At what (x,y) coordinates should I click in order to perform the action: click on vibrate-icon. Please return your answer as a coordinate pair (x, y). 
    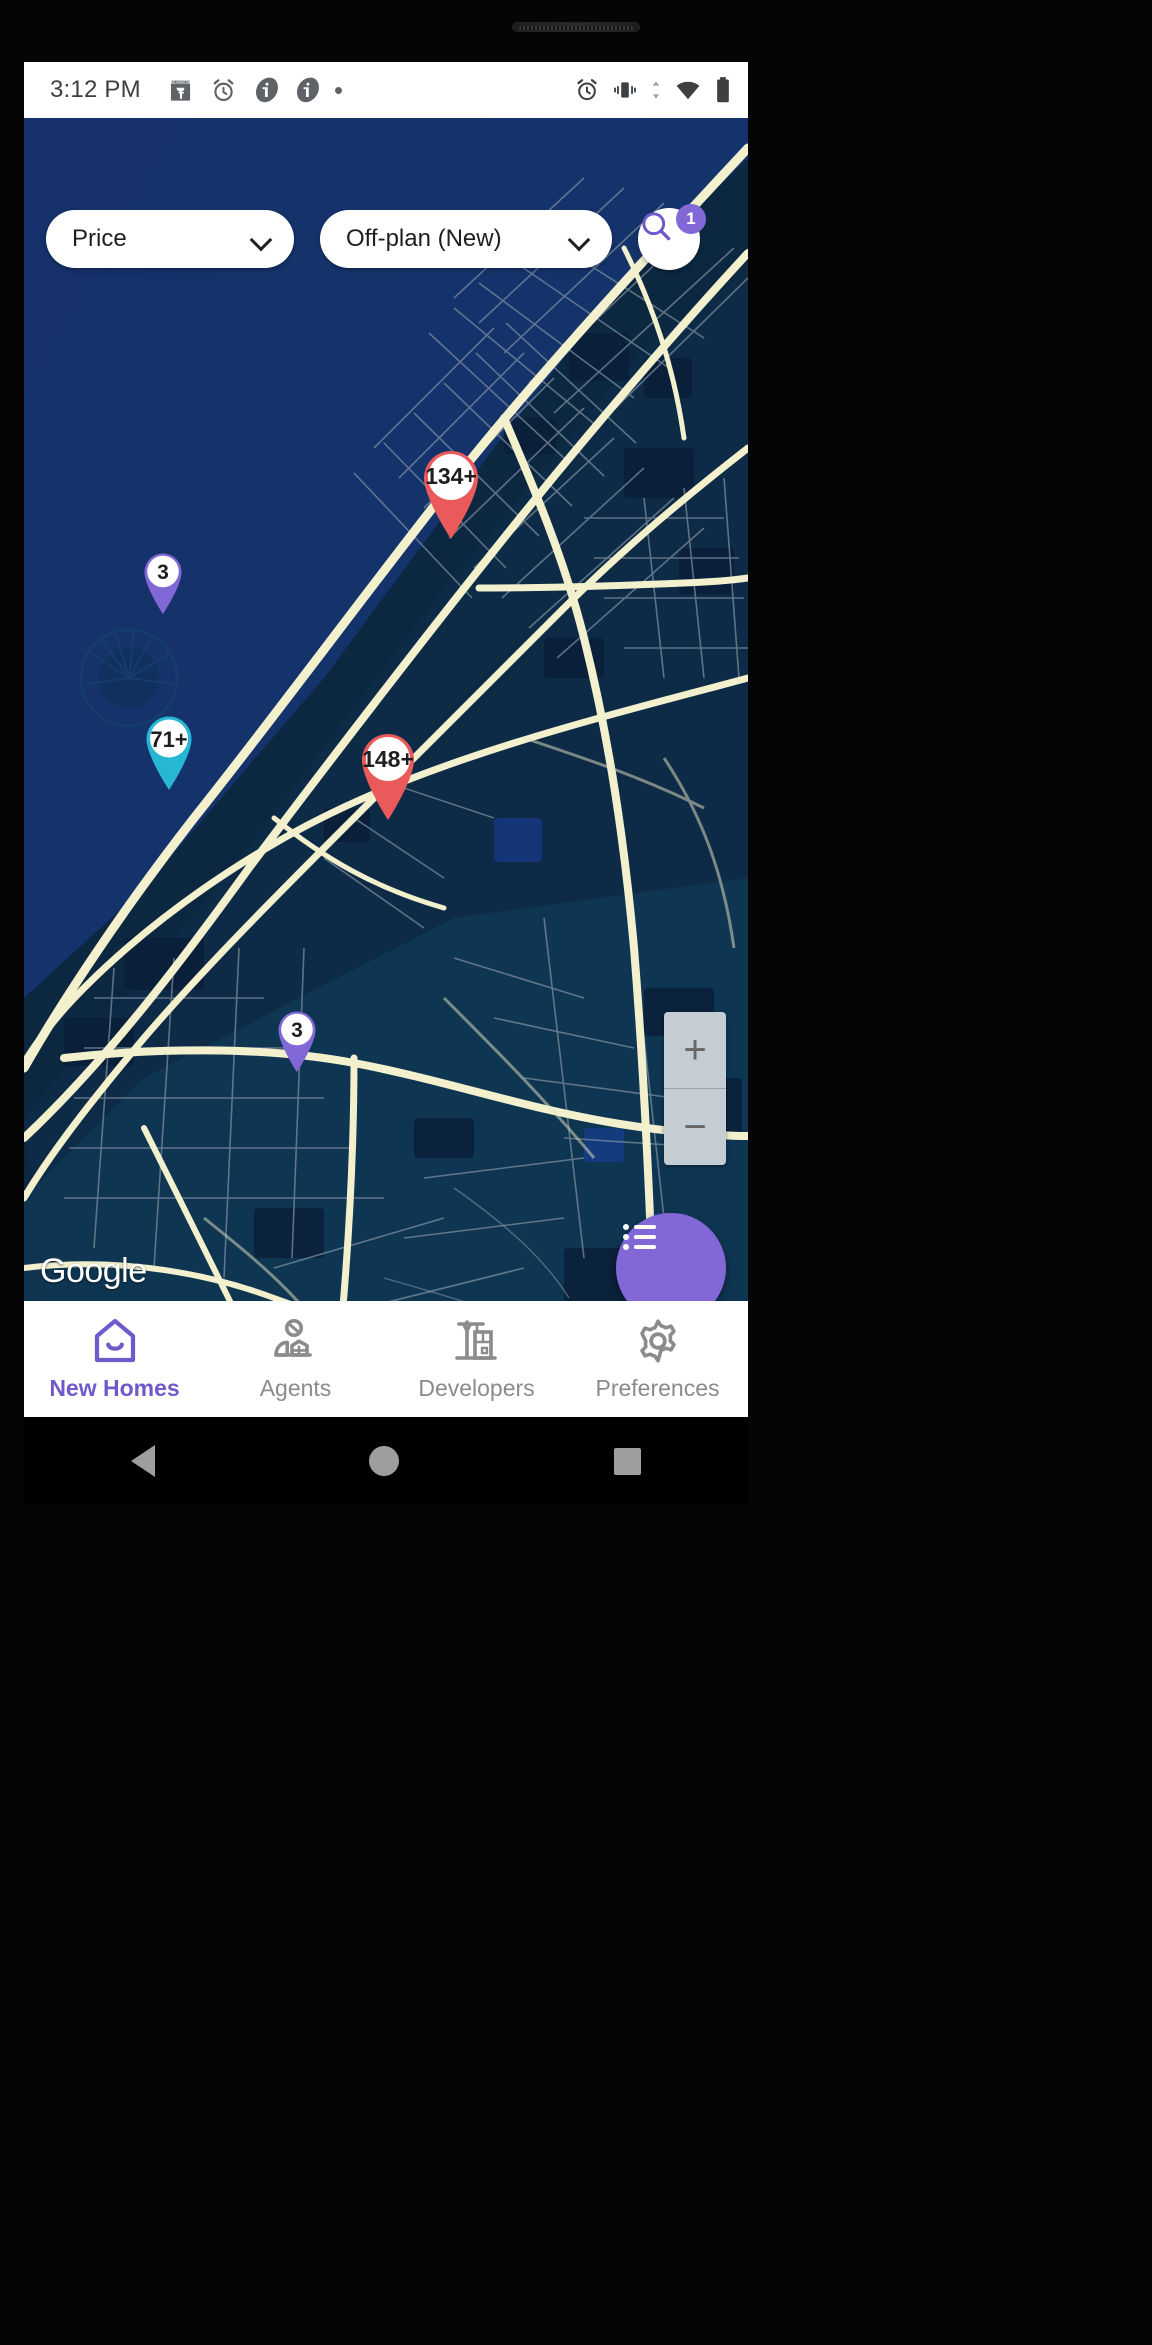
    Looking at the image, I should click on (625, 90).